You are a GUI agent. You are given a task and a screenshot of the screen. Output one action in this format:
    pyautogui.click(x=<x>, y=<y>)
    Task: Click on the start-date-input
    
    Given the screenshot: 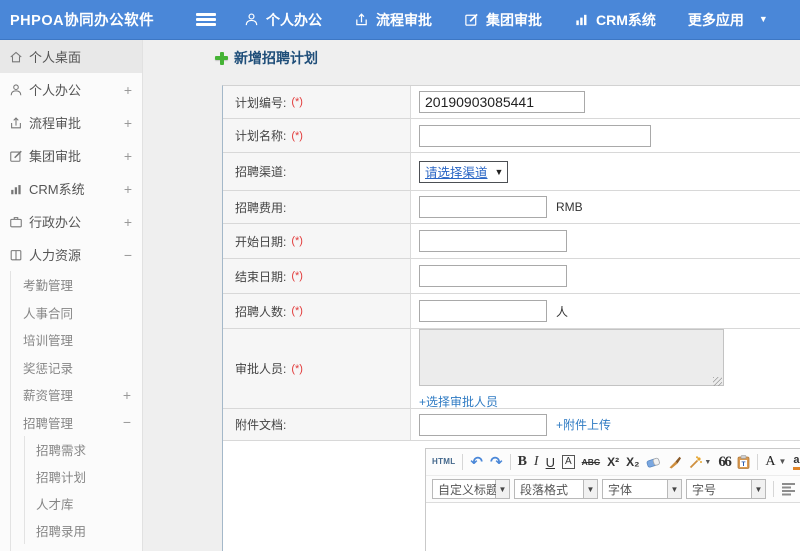 What is the action you would take?
    pyautogui.click(x=493, y=241)
    